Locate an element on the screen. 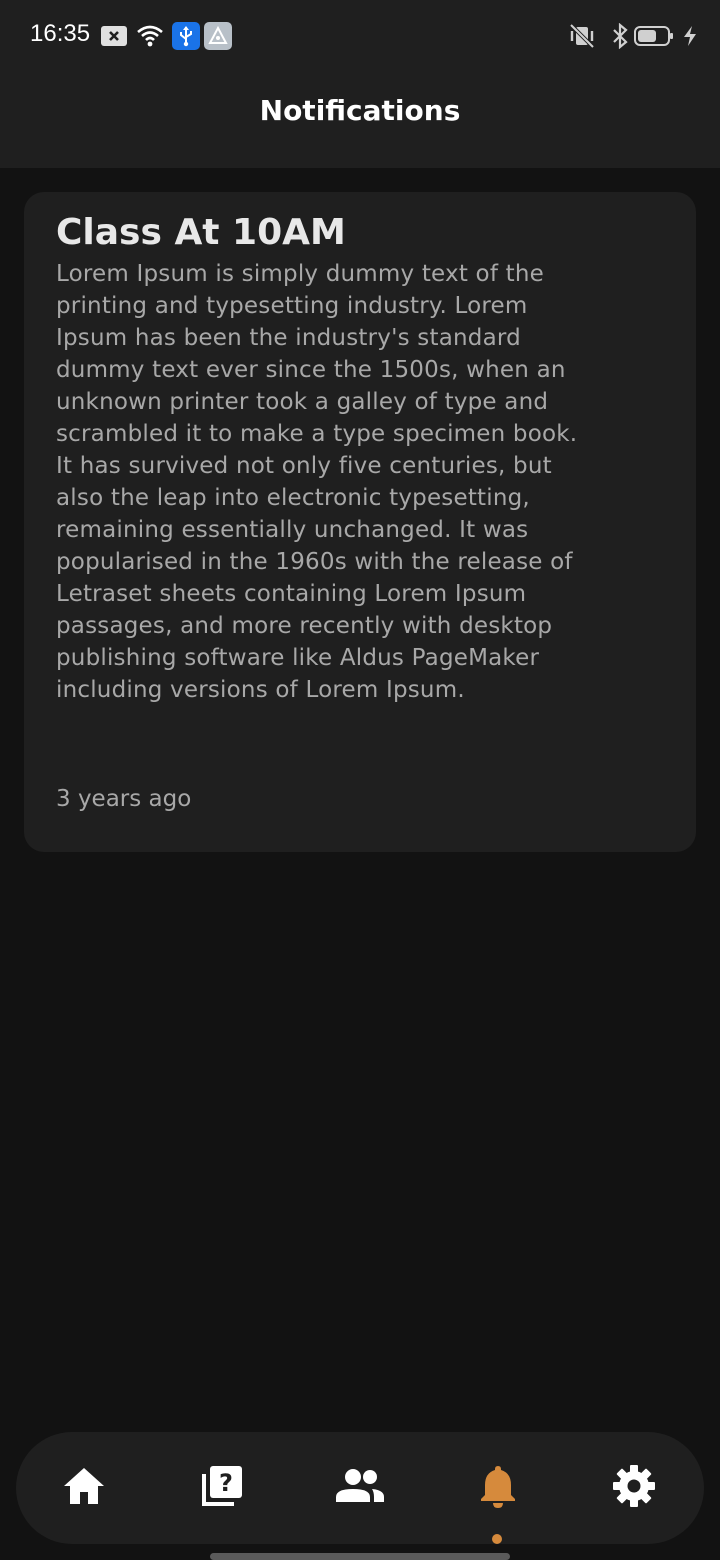 Image resolution: width=720 pixels, height=1560 pixels. nav-item-settings is located at coordinates (634, 1486).